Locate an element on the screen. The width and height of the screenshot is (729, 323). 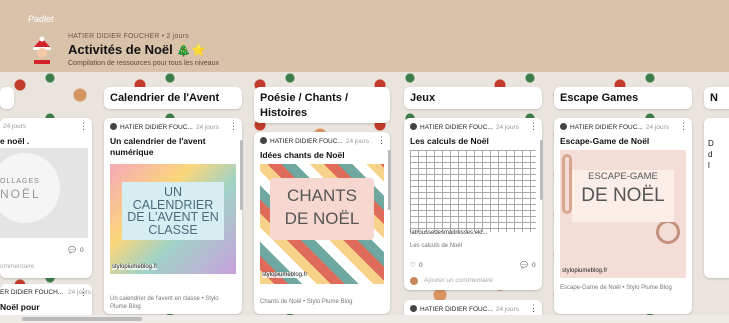
post-description: Chants de Noël • Stylo Plume Blog is located at coordinates (306, 302).